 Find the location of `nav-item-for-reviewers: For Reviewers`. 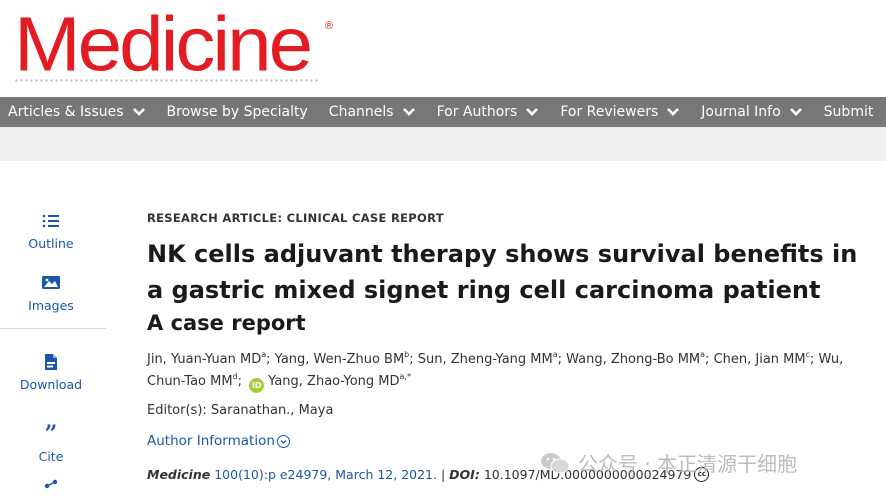

nav-item-for-reviewers: For Reviewers is located at coordinates (620, 112).